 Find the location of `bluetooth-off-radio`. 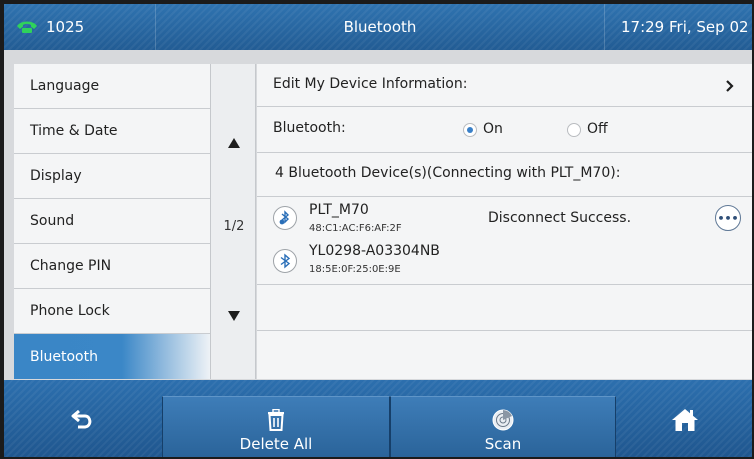

bluetooth-off-radio is located at coordinates (574, 130).